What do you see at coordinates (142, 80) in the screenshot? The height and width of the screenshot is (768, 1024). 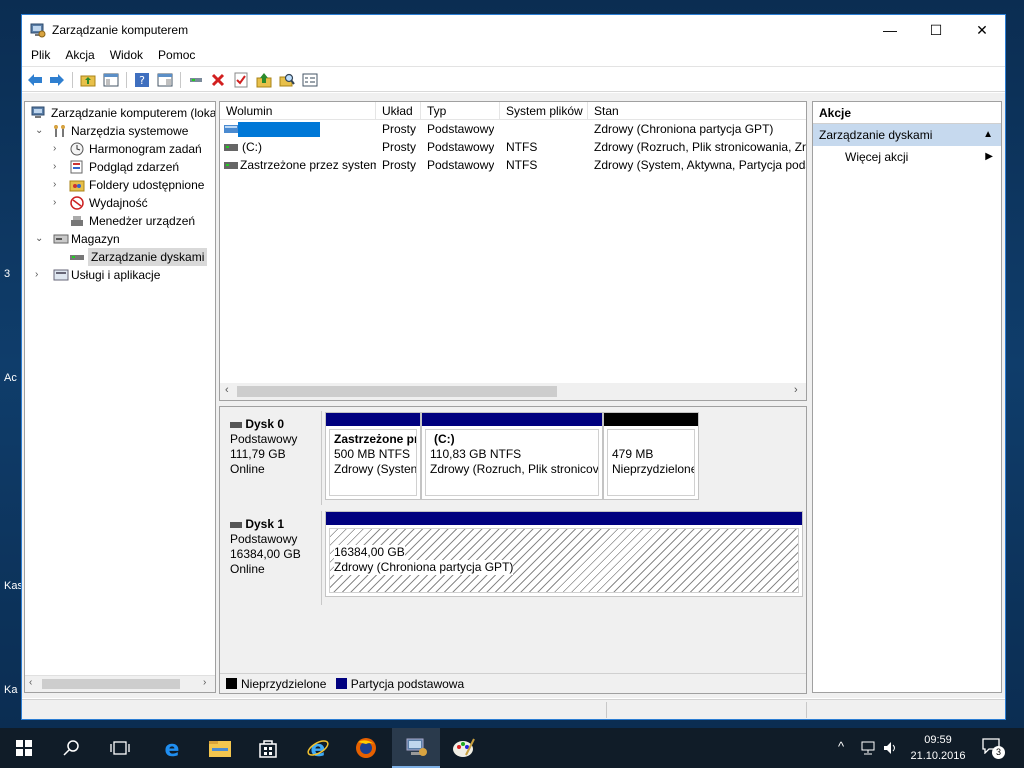 I see `help-button: ?` at bounding box center [142, 80].